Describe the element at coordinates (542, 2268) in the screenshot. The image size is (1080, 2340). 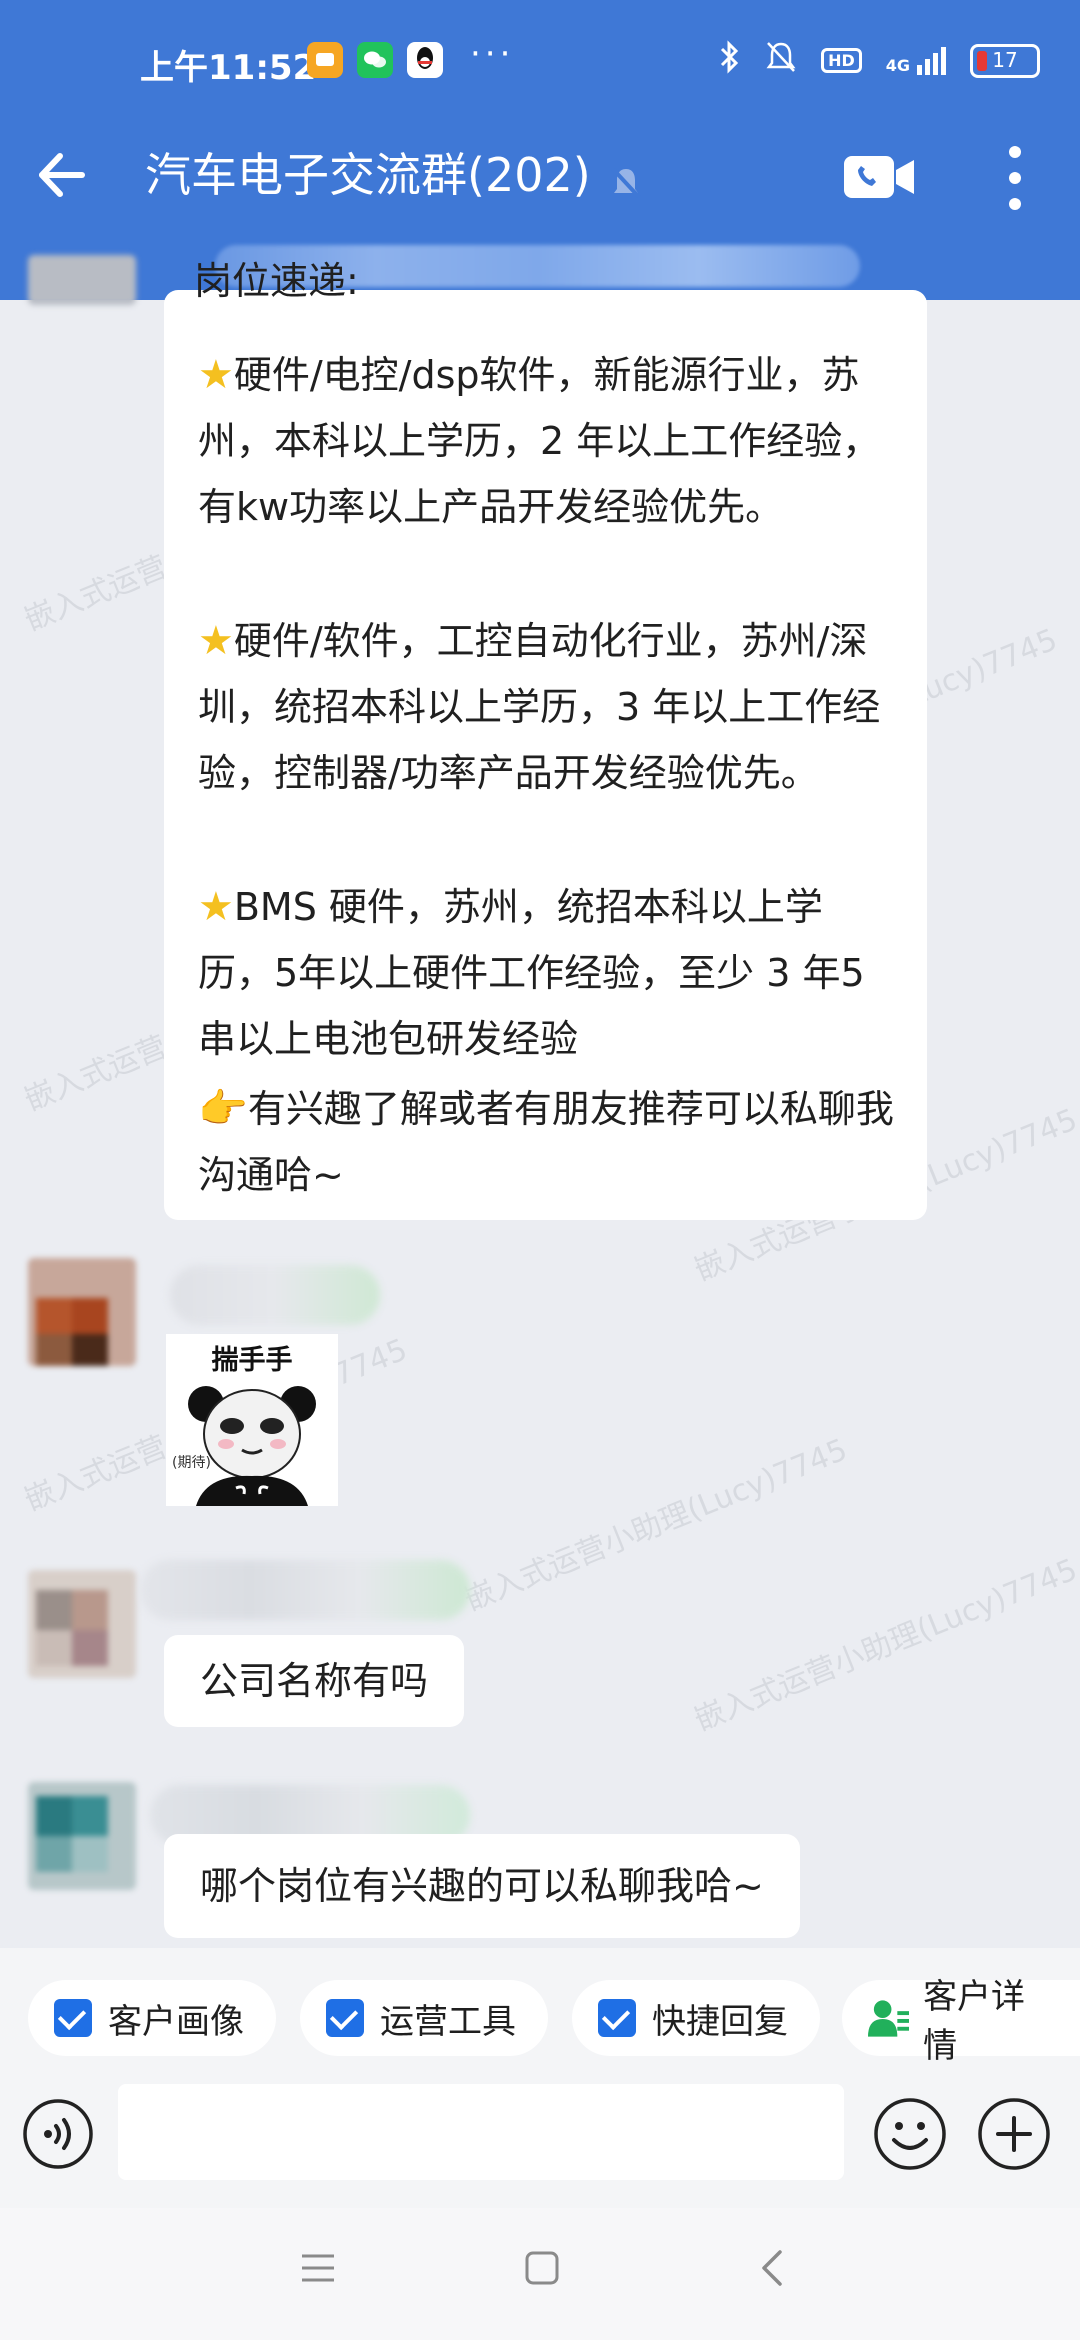
I see `home-icon` at that location.